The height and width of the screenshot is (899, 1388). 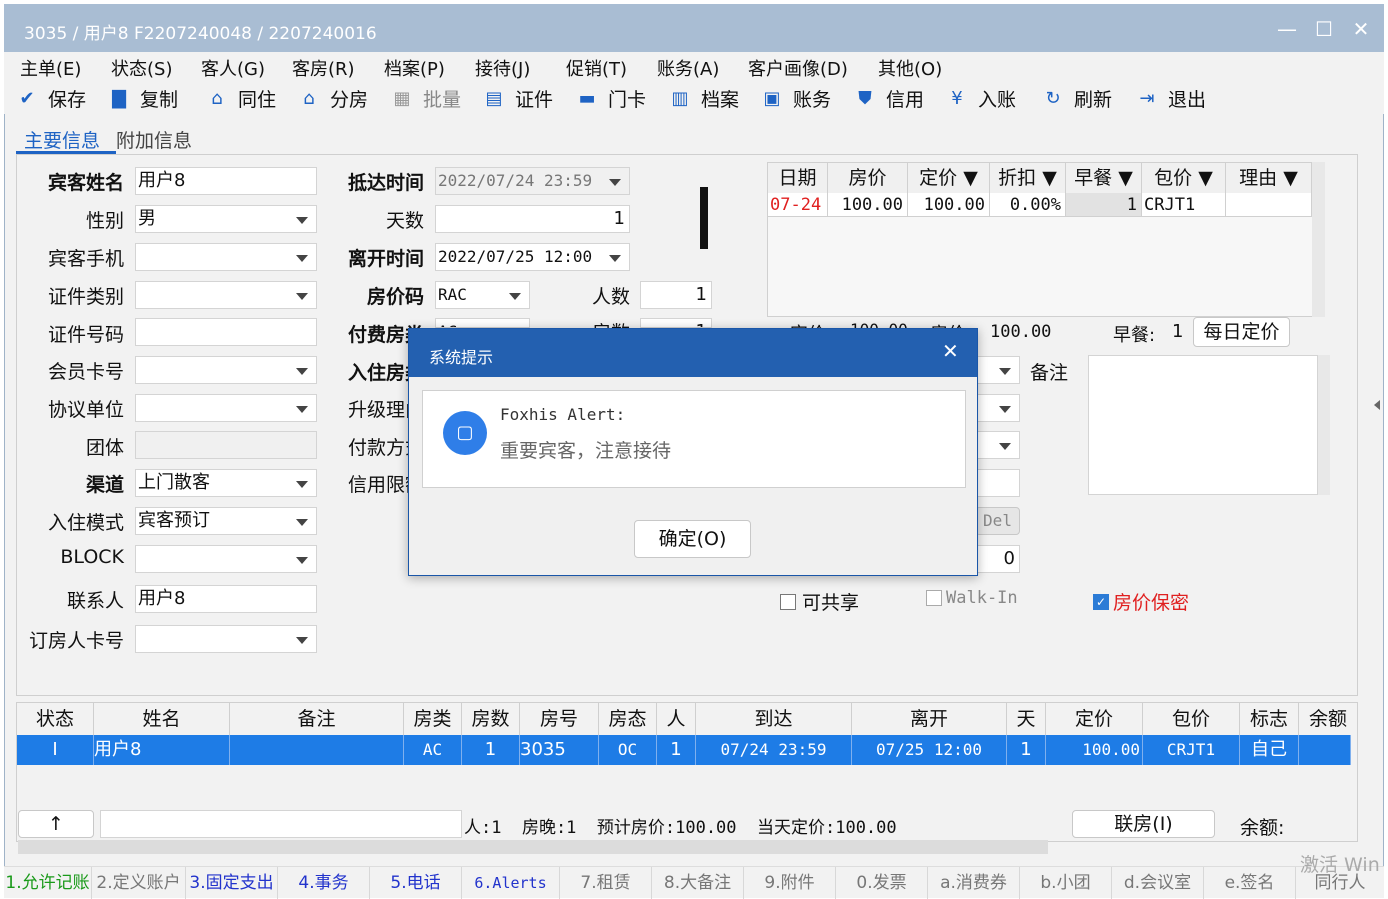 I want to click on rate-header-package: 包价 ▼, so click(x=1184, y=178).